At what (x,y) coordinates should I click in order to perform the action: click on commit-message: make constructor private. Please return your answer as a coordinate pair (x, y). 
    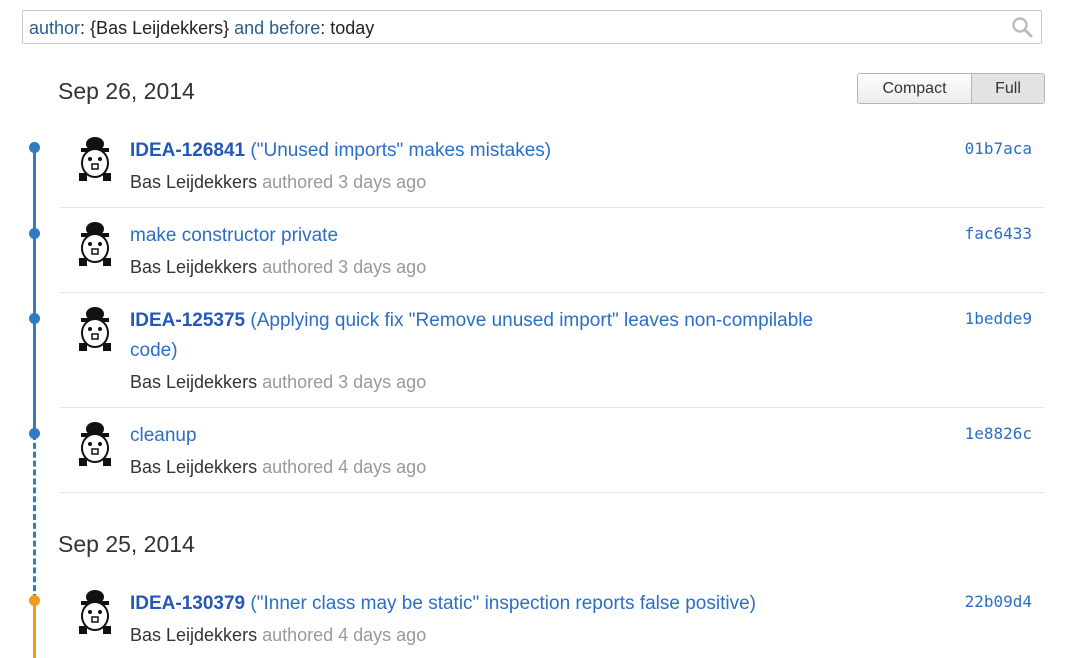
    Looking at the image, I should click on (234, 235).